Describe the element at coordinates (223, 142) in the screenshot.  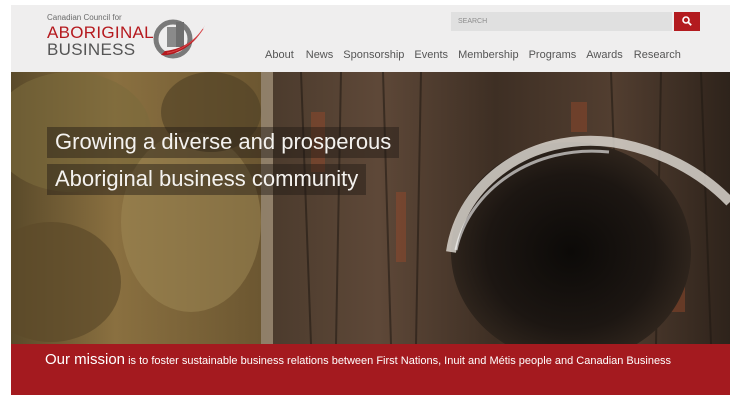
I see `hero-headline-line-1: Growing a diverse and prosperous` at that location.